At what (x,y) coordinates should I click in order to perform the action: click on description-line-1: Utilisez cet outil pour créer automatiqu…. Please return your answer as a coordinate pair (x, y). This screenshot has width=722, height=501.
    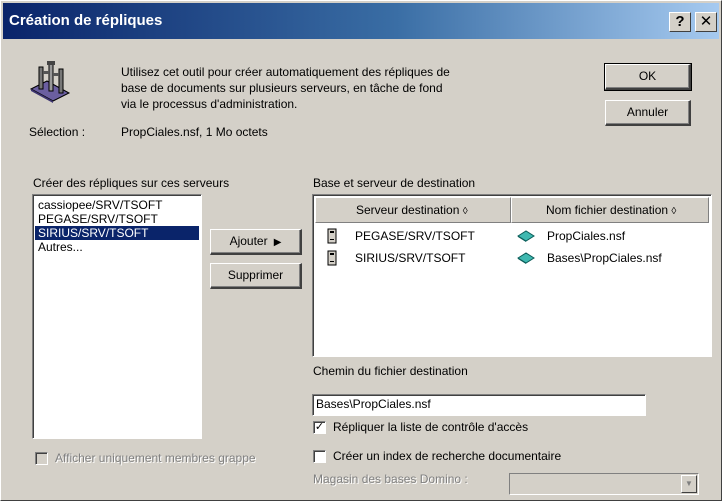
    Looking at the image, I should click on (285, 72).